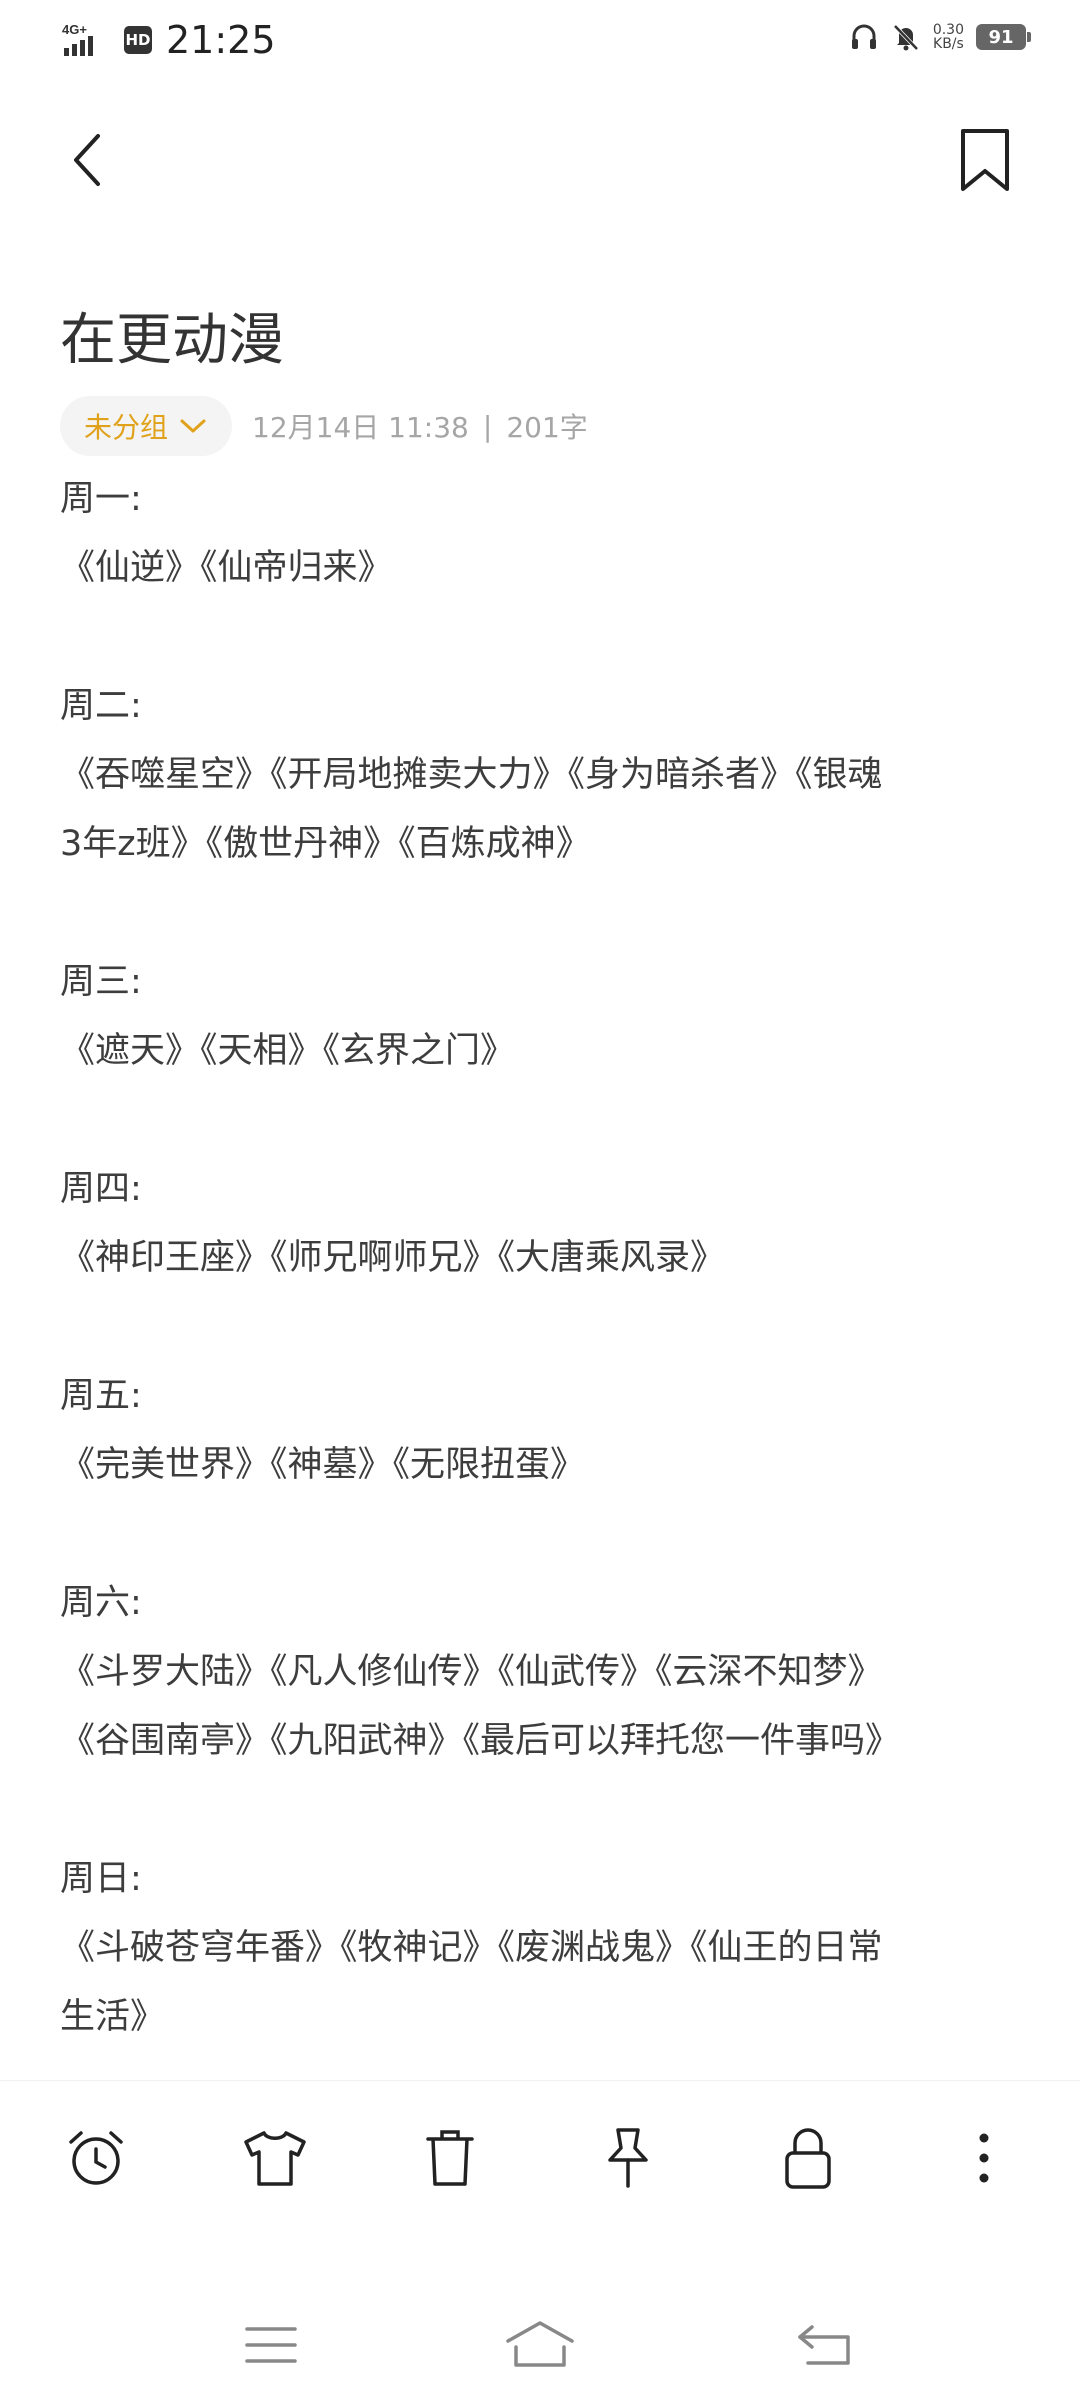 Image resolution: width=1080 pixels, height=2400 pixels. What do you see at coordinates (74, 29) in the screenshot?
I see `network-type: 4G+` at bounding box center [74, 29].